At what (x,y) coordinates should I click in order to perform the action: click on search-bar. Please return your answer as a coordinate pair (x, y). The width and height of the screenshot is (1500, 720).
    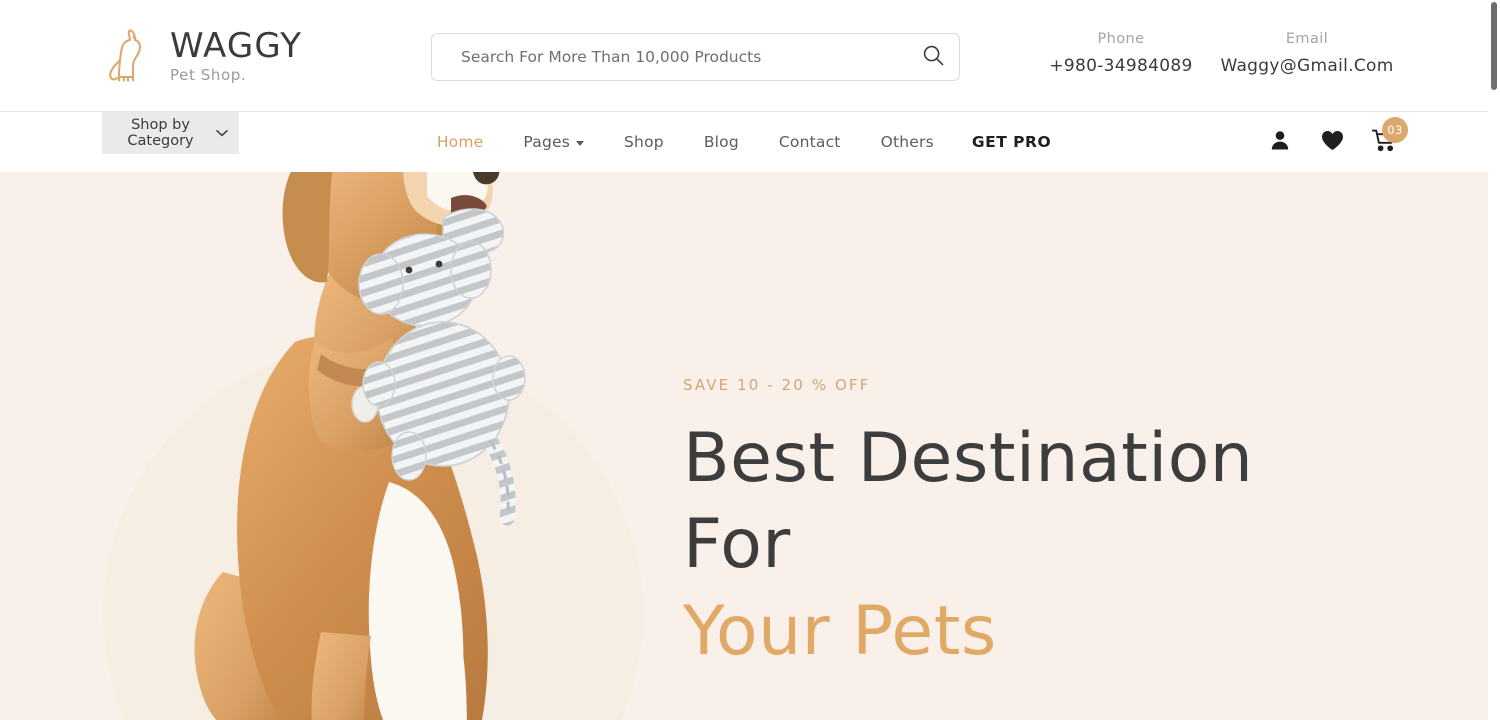
    Looking at the image, I should click on (695, 57).